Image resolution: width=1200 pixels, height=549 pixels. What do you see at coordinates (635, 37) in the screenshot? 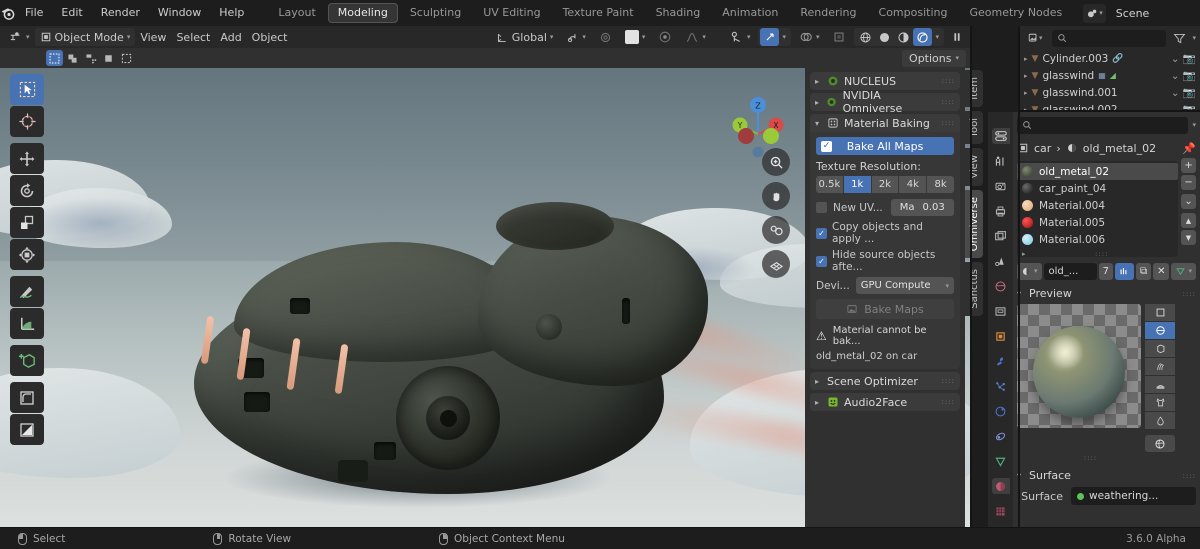
I see `proportional-falloff-selector: ▾` at bounding box center [635, 37].